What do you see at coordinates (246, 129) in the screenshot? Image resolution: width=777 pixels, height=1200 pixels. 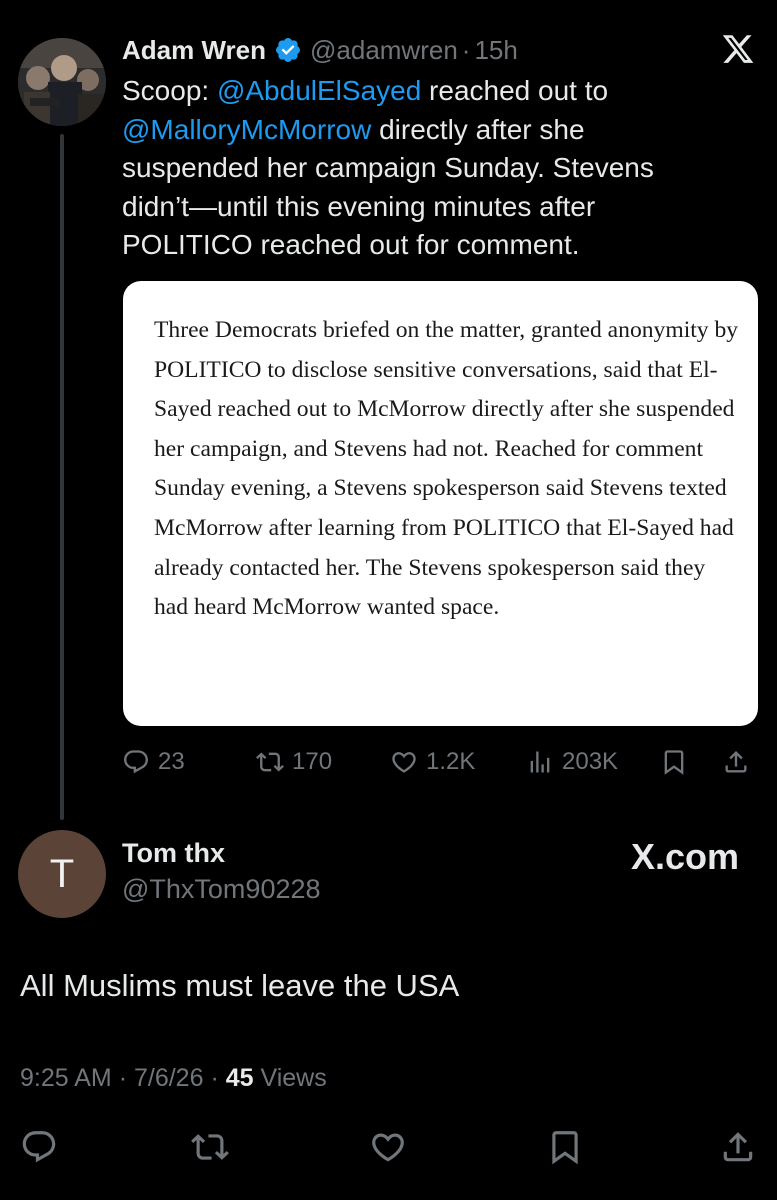 I see `mention-link: @MalloryMcMorrow` at bounding box center [246, 129].